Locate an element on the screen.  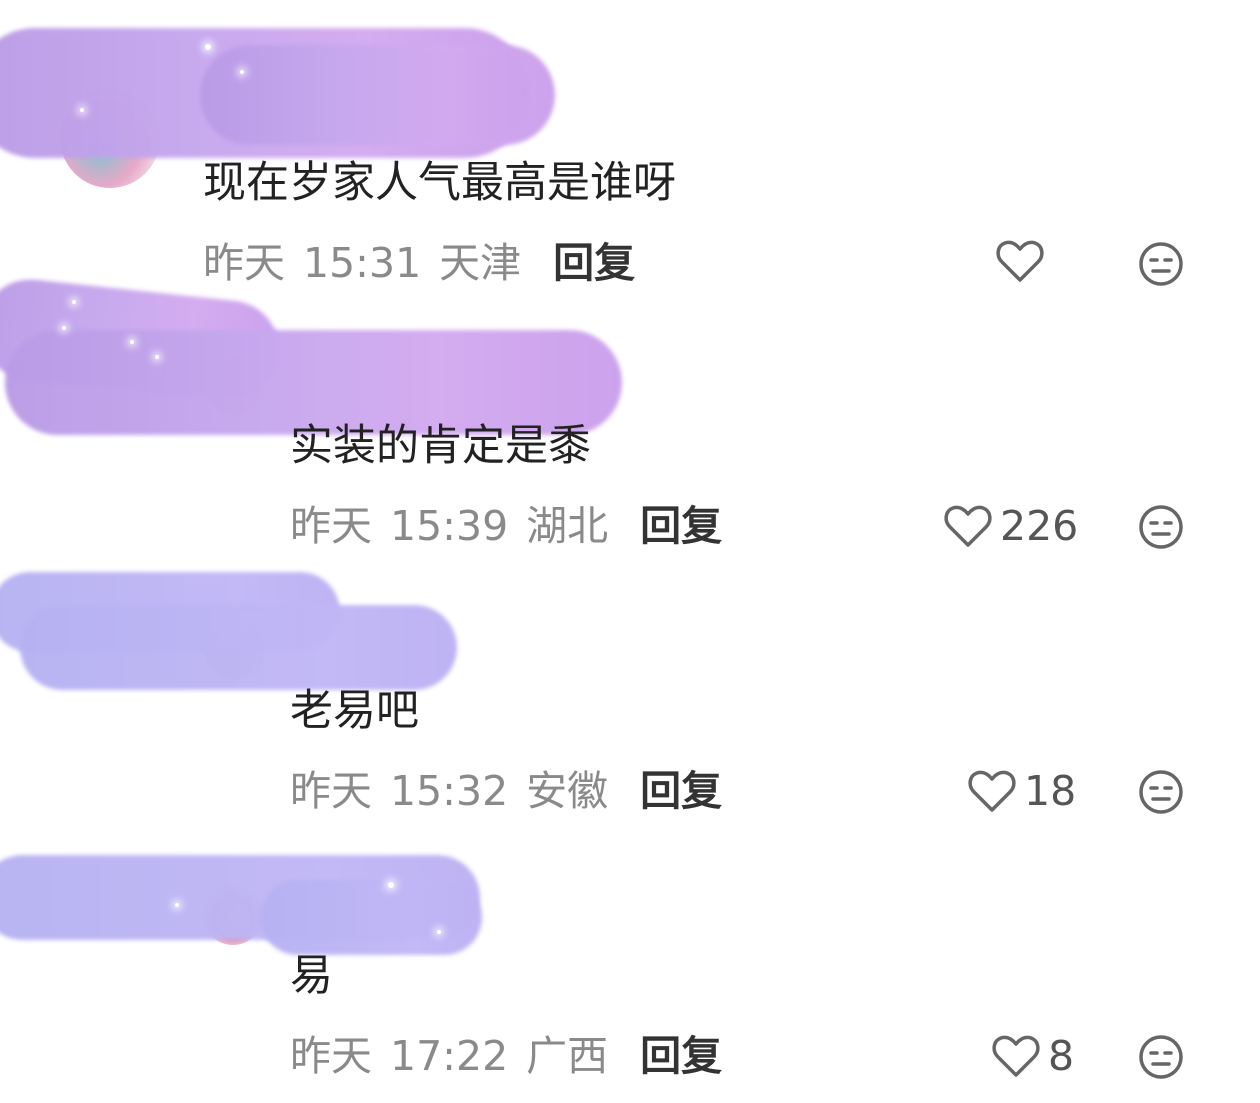
comment-meta: 昨天 15:32 安徽 回复 is located at coordinates (506, 791).